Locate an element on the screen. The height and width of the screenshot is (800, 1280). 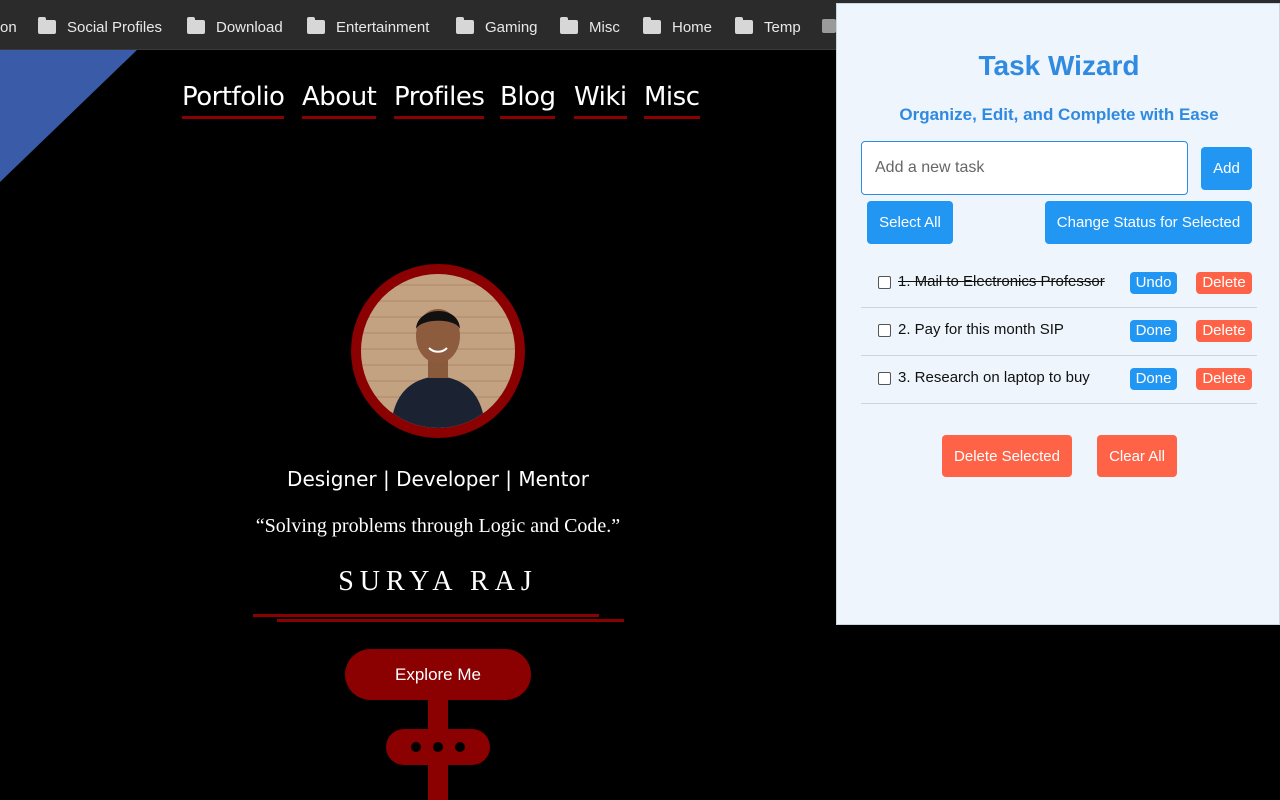
site-owner-name: SURYA RAJ is located at coordinates (438, 581).